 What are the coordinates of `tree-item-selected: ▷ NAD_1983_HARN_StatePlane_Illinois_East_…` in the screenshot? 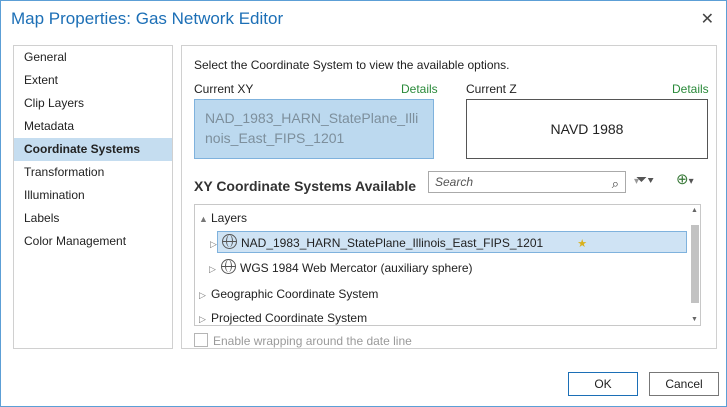 It's located at (448, 242).